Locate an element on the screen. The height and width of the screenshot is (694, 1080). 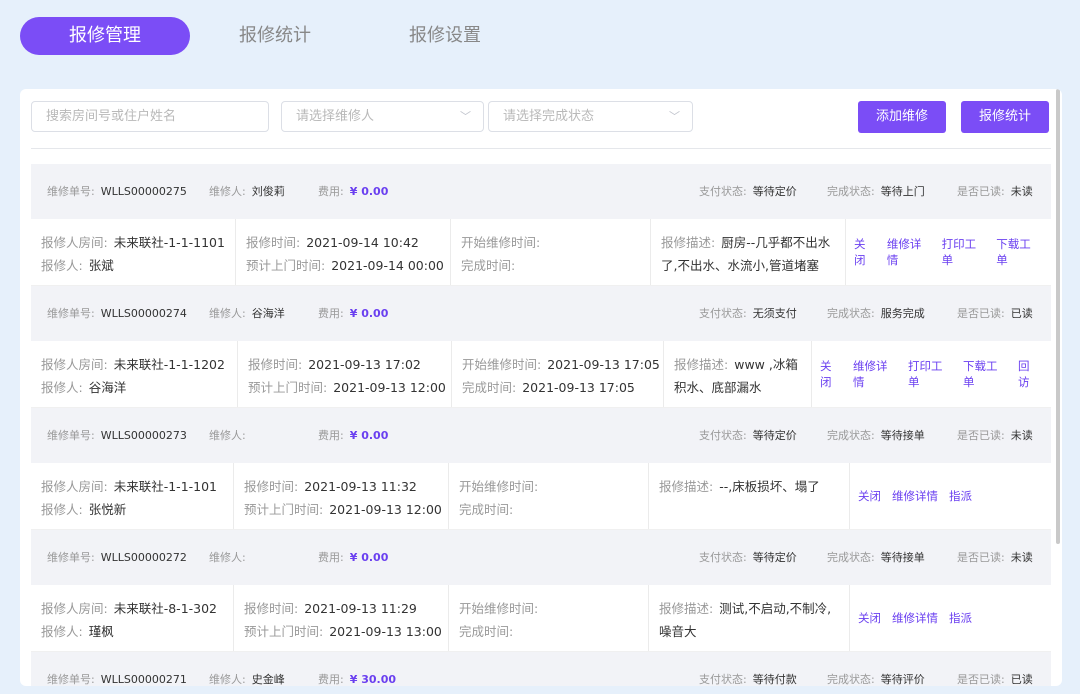
visit-time-label: 预计上门时间: is located at coordinates (288, 387).